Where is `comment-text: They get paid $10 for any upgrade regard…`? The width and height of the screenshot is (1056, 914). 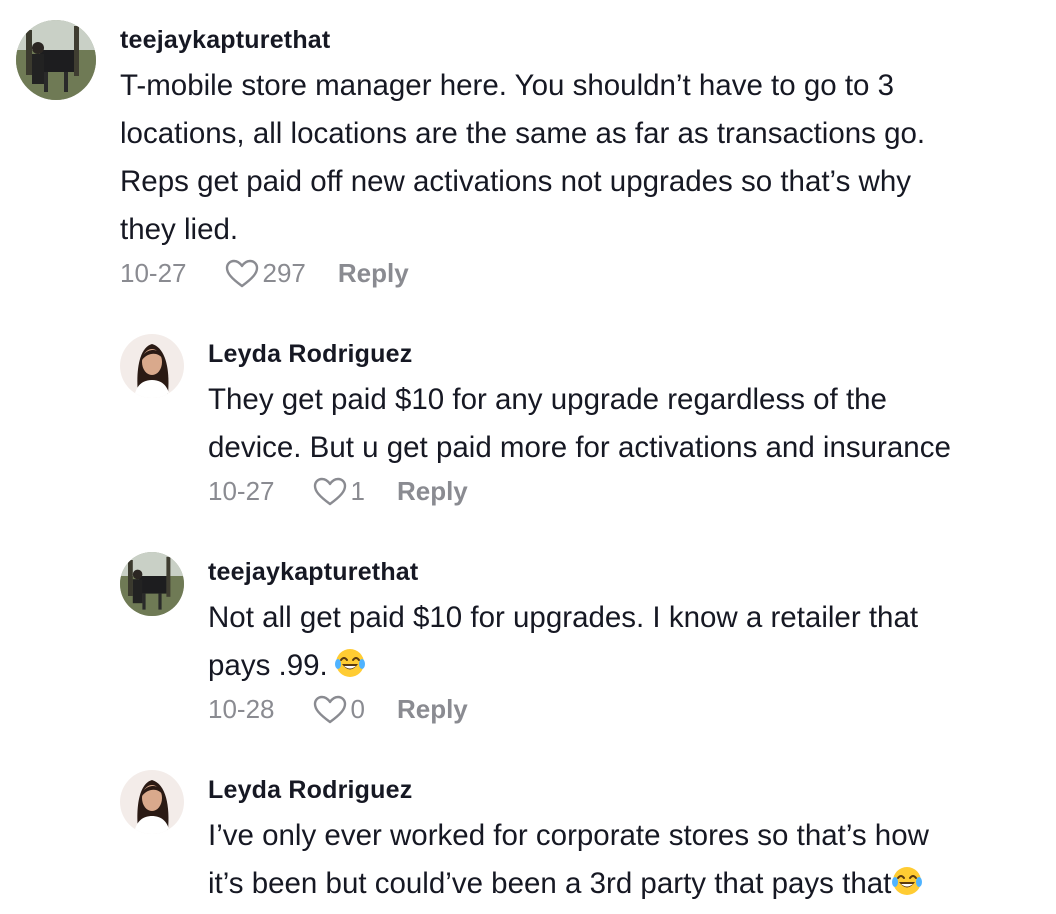
comment-text: They get paid $10 for any upgrade regard… is located at coordinates (579, 424).